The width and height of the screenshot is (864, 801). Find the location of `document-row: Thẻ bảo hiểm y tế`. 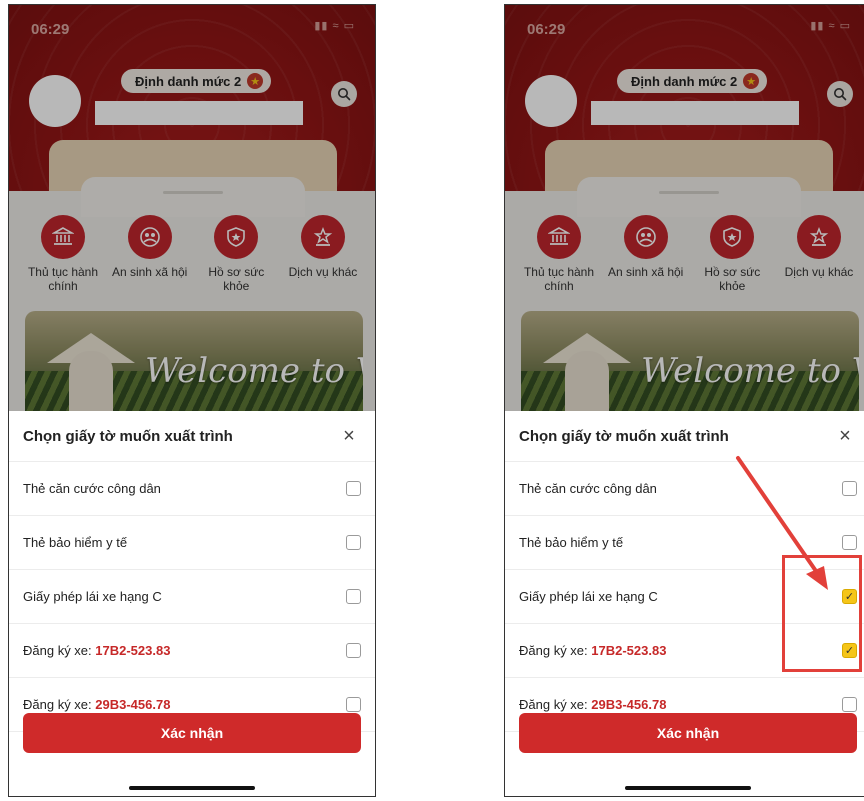

document-row: Thẻ bảo hiểm y tế is located at coordinates (192, 543).